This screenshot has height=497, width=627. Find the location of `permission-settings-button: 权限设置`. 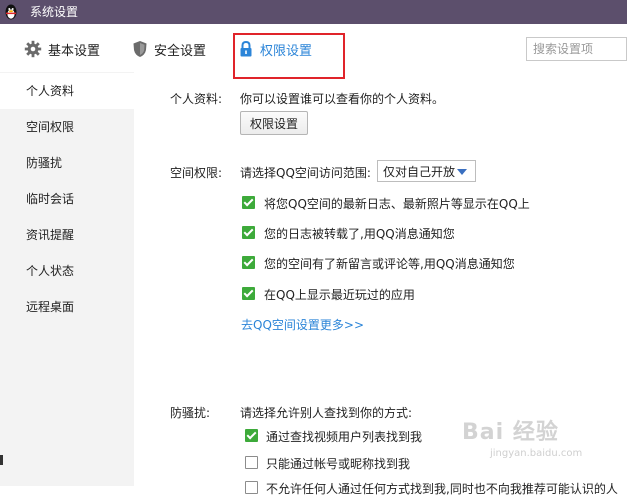

permission-settings-button: 权限设置 is located at coordinates (274, 123).